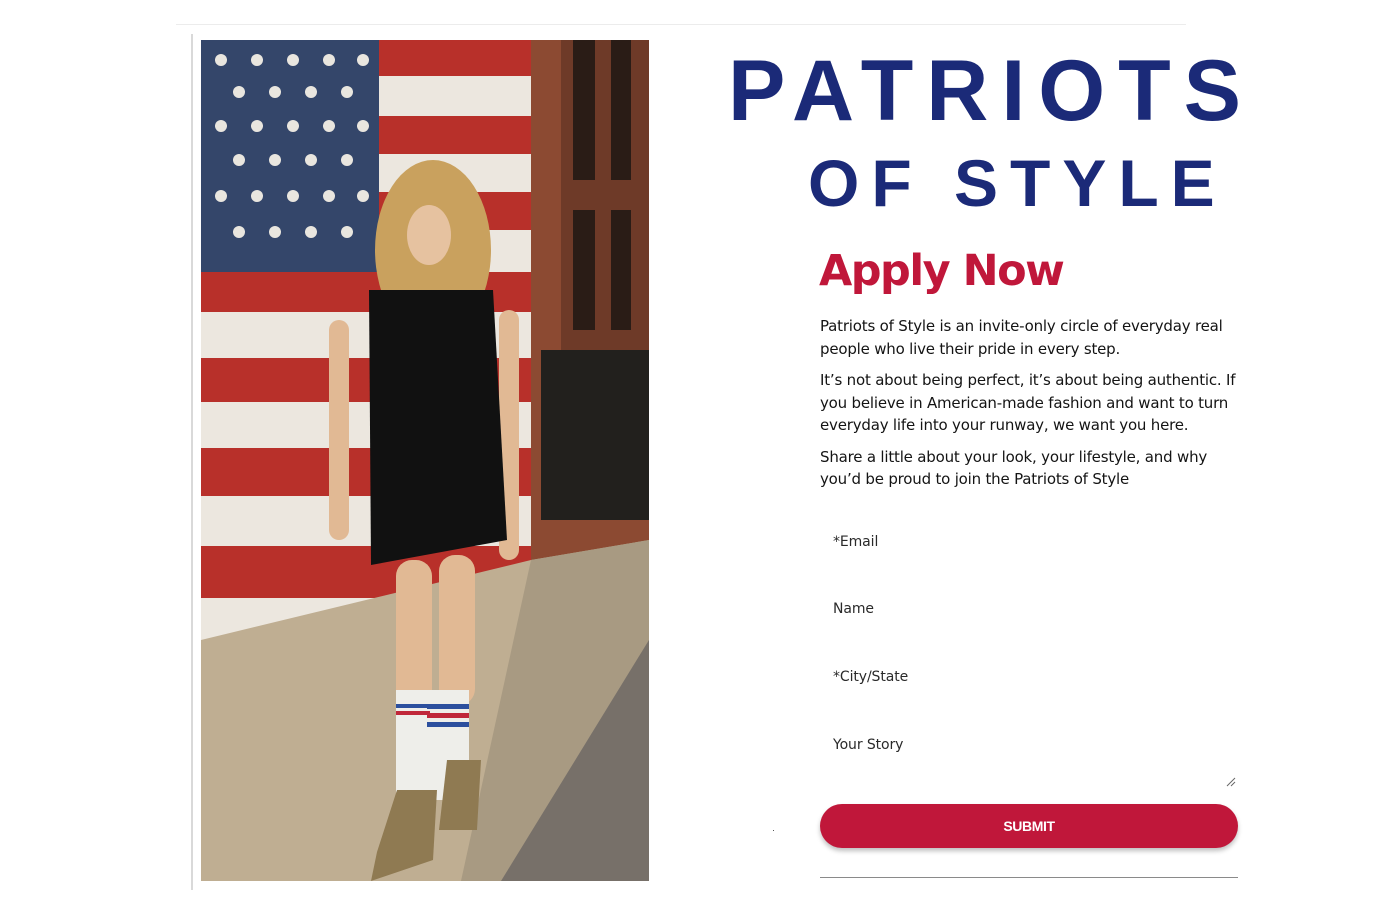 The height and width of the screenshot is (922, 1382). Describe the element at coordinates (853, 609) in the screenshot. I see `name-label: Name` at that location.